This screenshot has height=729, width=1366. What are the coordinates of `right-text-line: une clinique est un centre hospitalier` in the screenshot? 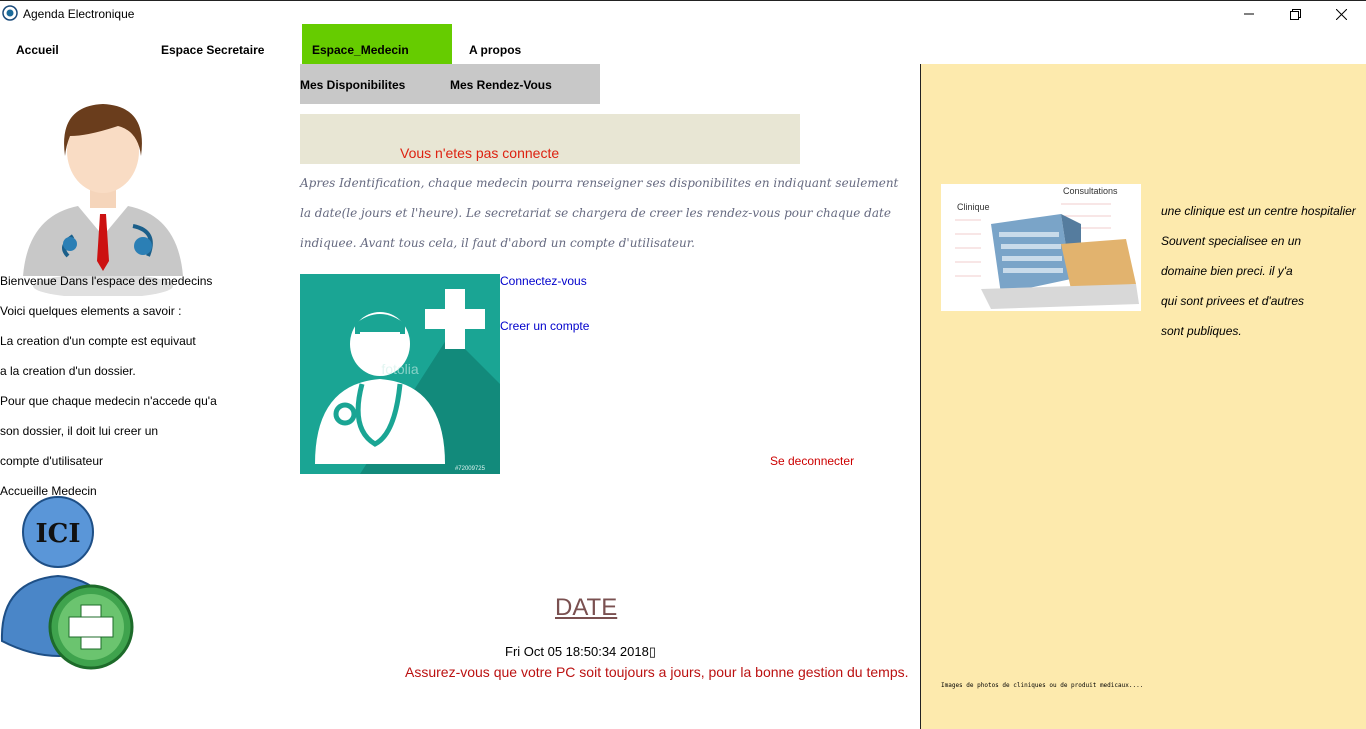 It's located at (1258, 211).